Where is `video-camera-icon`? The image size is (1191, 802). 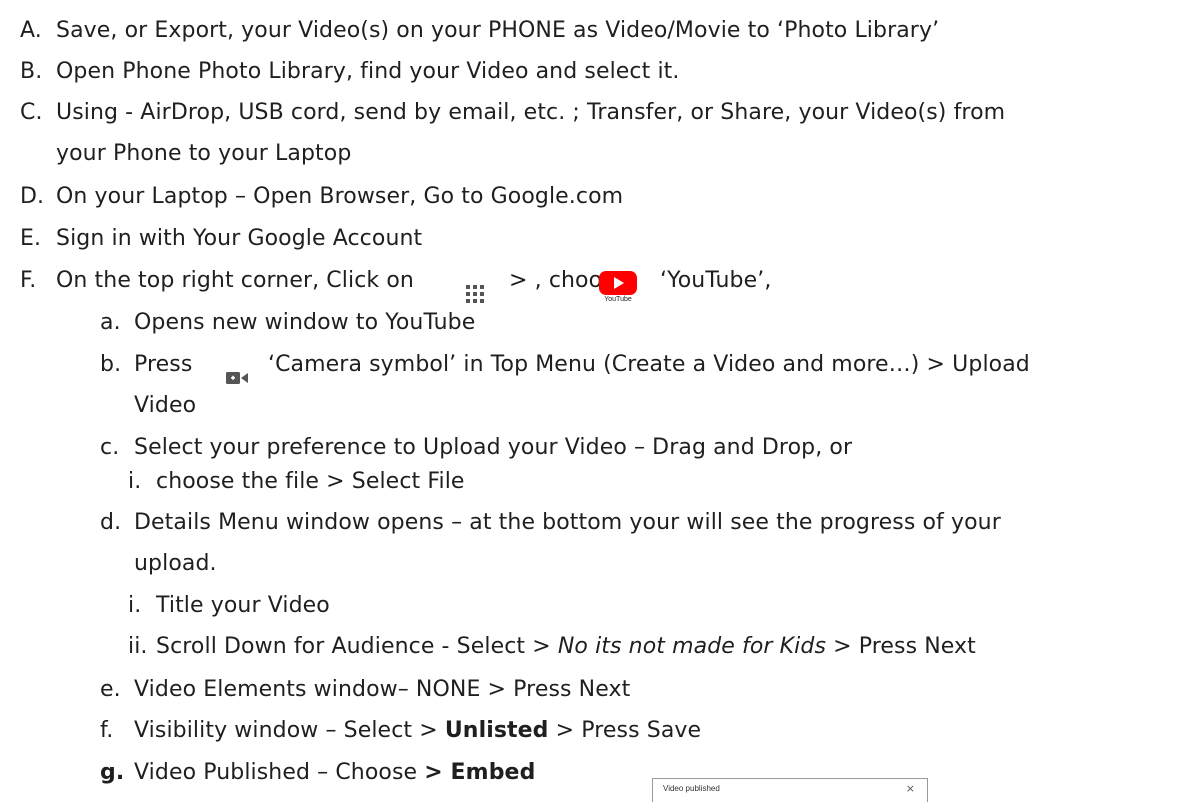
video-camera-icon is located at coordinates (237, 378).